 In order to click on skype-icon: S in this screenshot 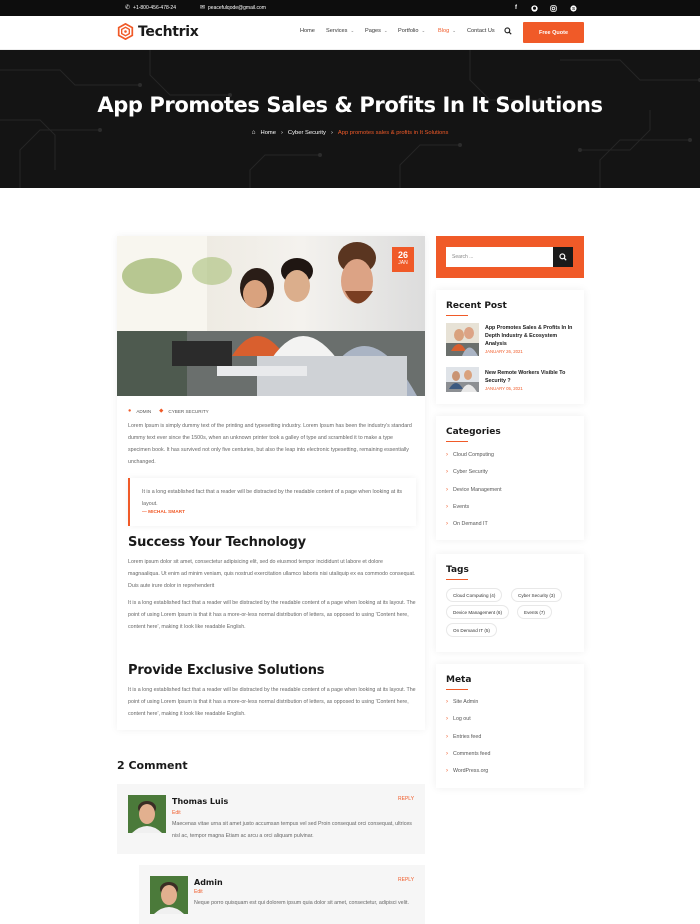, I will do `click(573, 8)`.